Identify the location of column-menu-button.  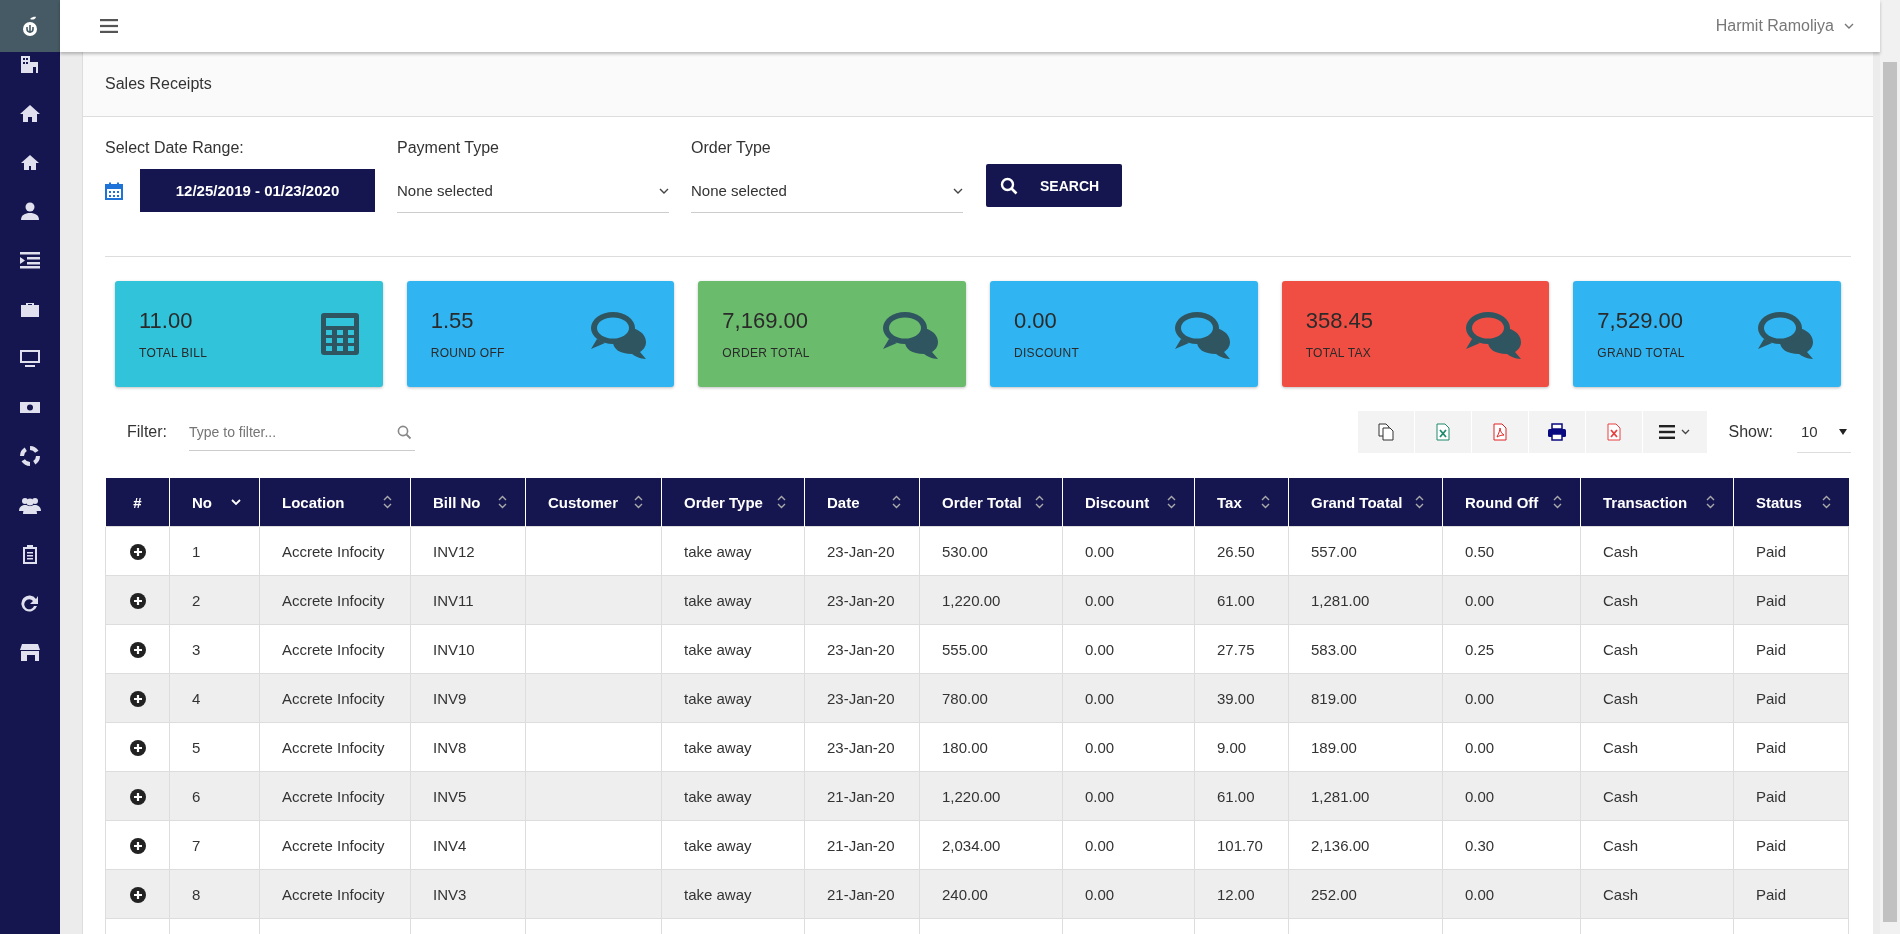
(1674, 432).